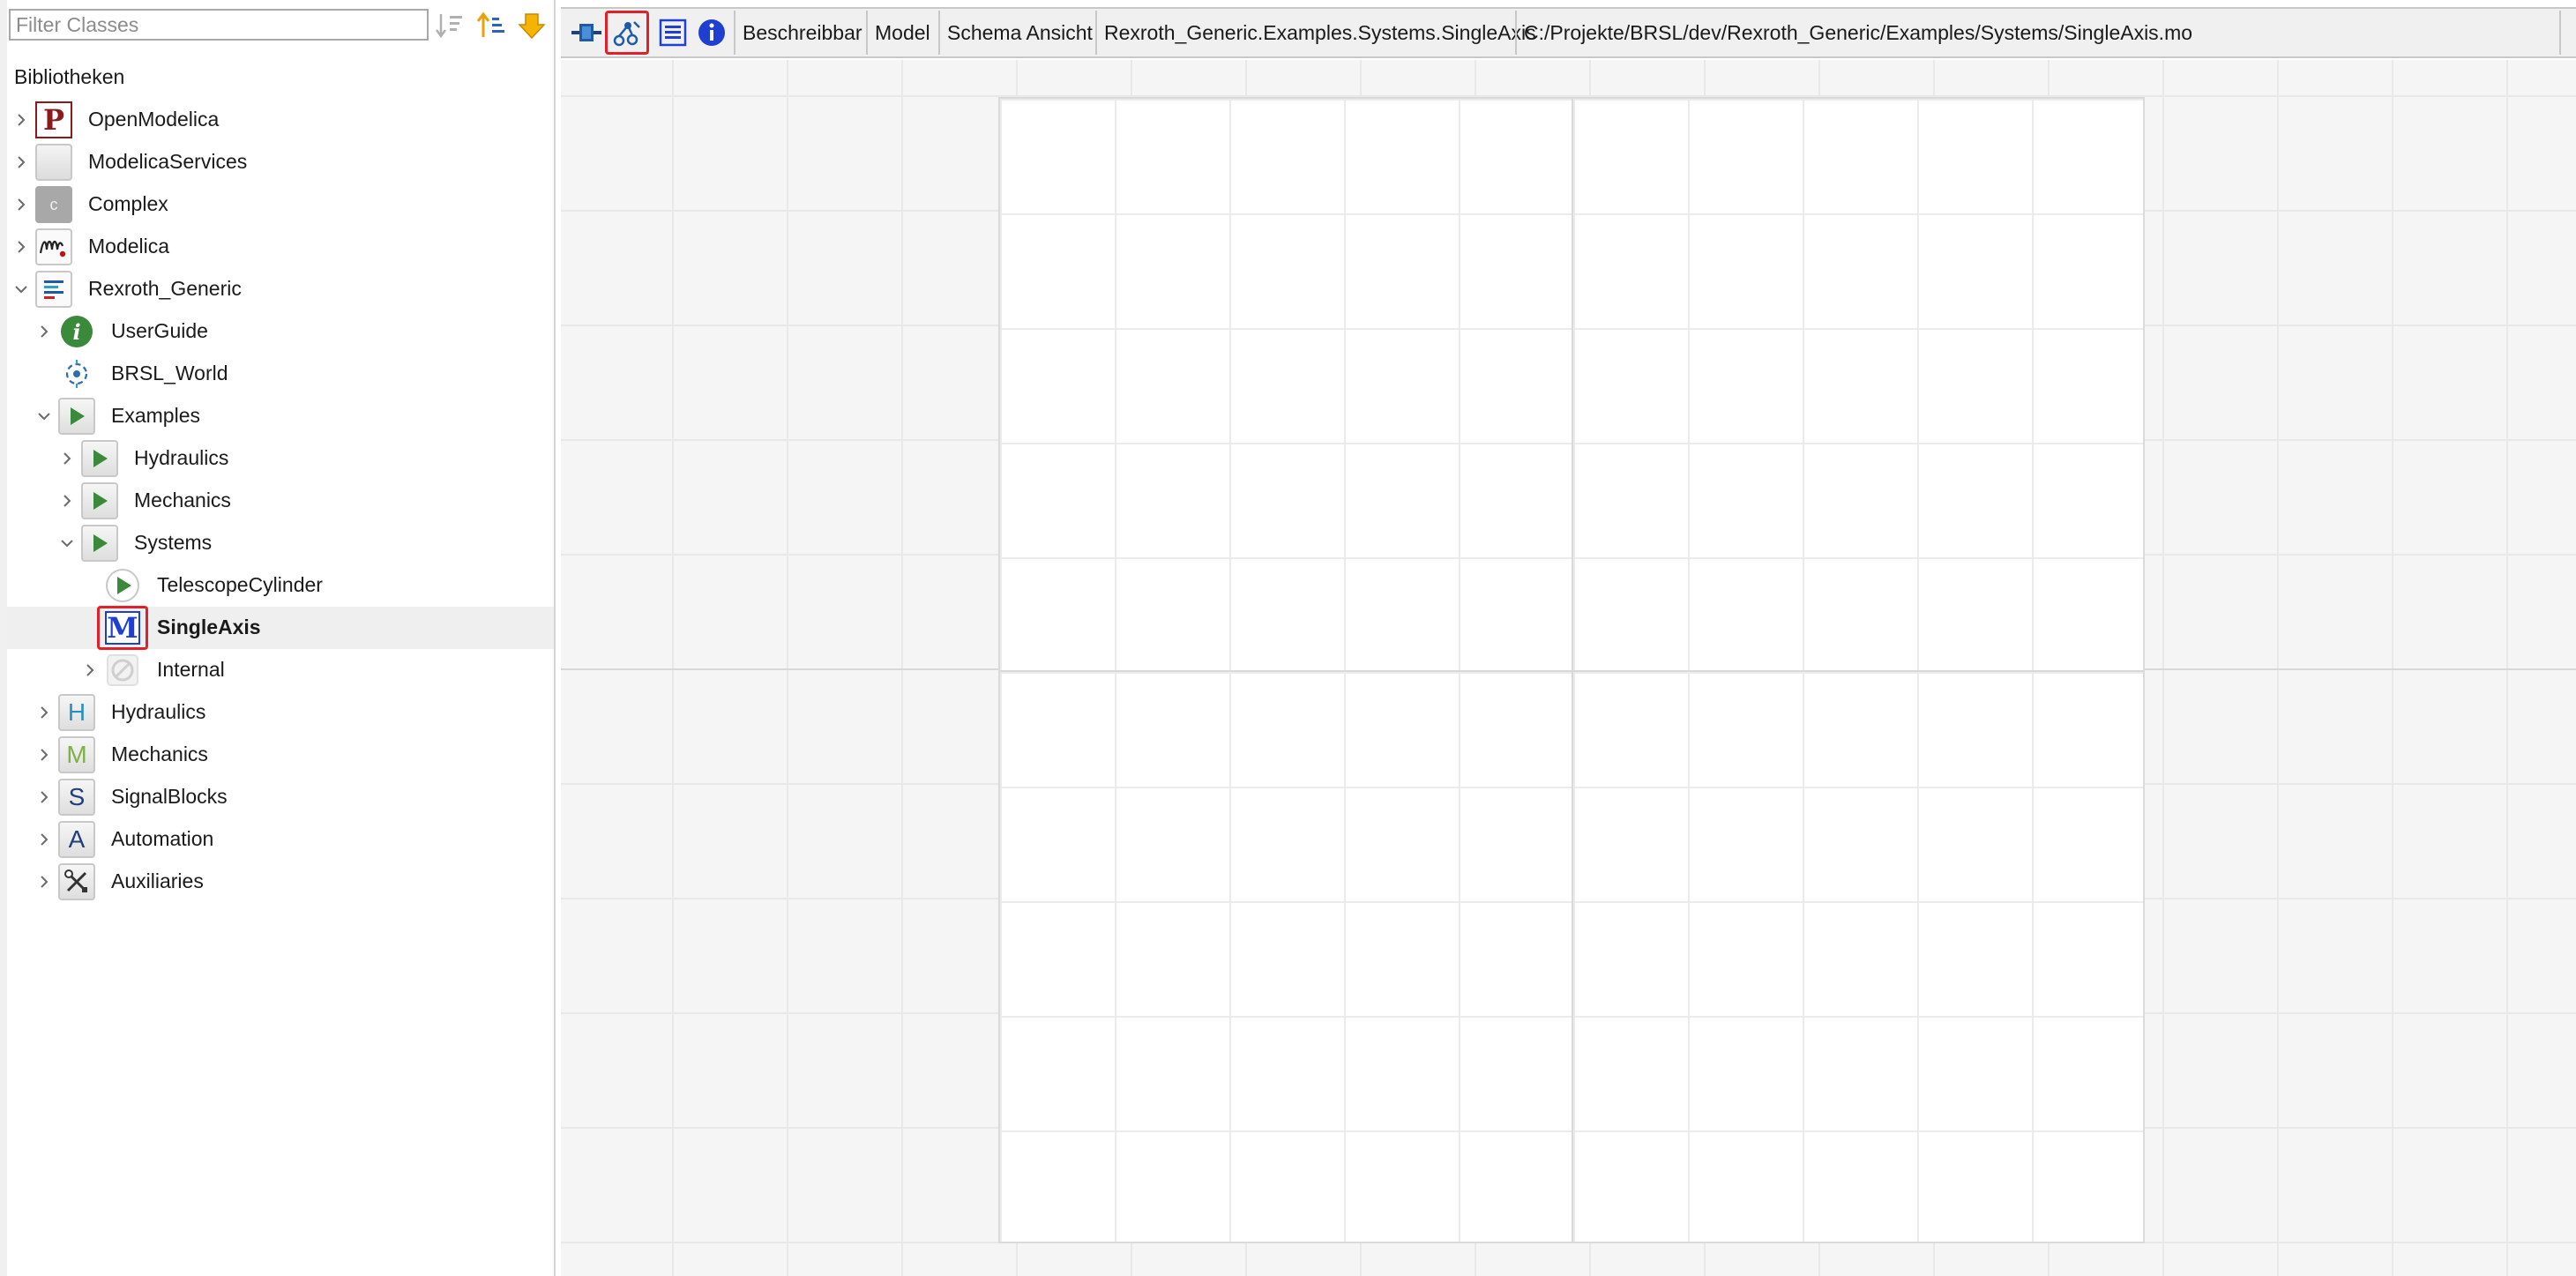 The height and width of the screenshot is (1276, 2576). Describe the element at coordinates (128, 203) in the screenshot. I see `tree-item-label: Complex` at that location.